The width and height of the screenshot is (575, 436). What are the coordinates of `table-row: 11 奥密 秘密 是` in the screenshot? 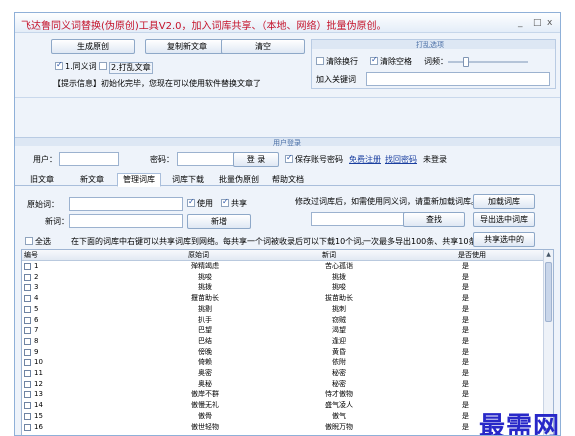 It's located at (283, 373).